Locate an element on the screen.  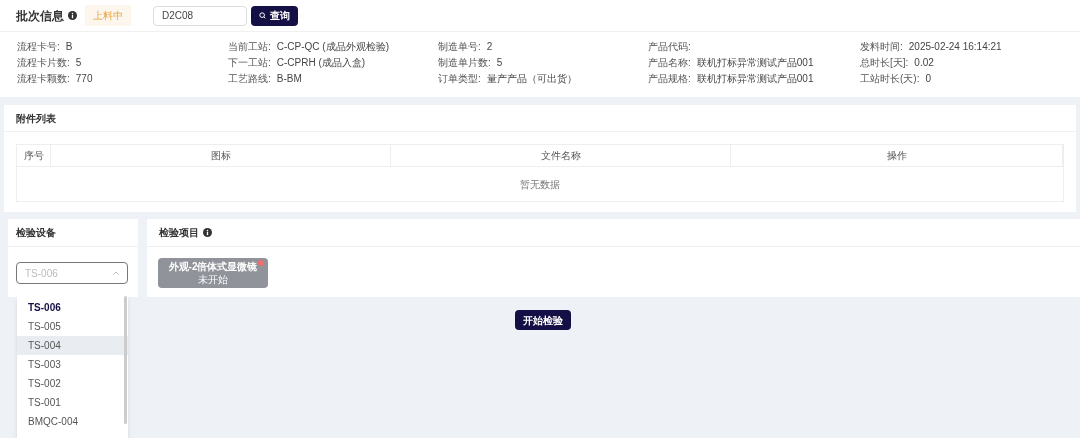
field-label: 制造单片数: is located at coordinates (464, 63).